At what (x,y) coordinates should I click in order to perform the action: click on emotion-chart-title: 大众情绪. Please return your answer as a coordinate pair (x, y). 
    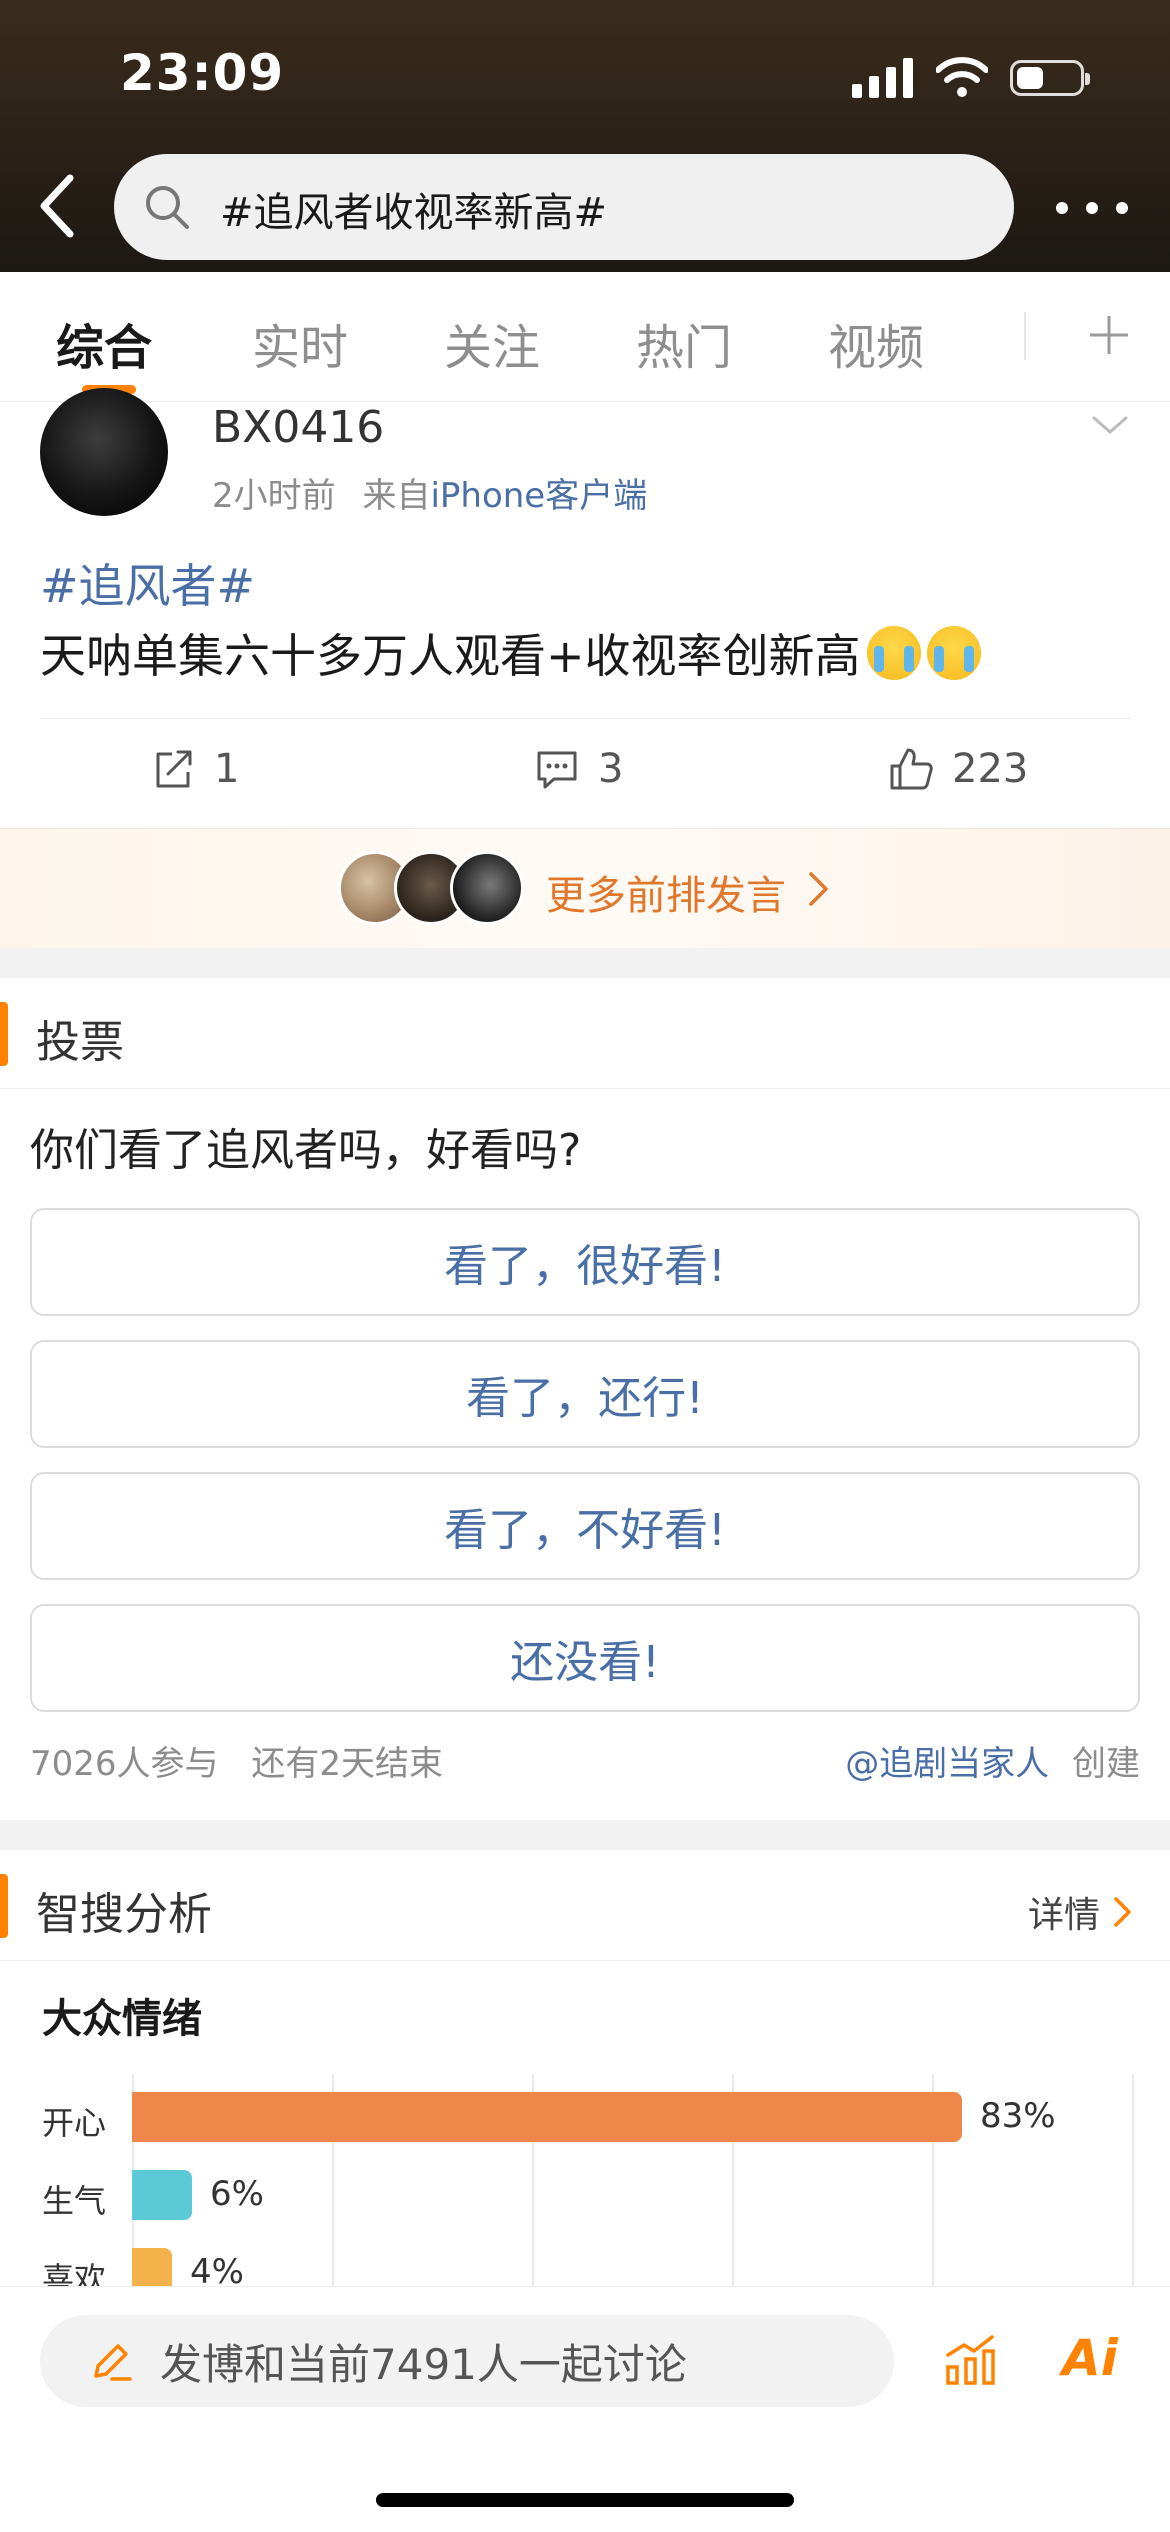
    Looking at the image, I should click on (122, 2019).